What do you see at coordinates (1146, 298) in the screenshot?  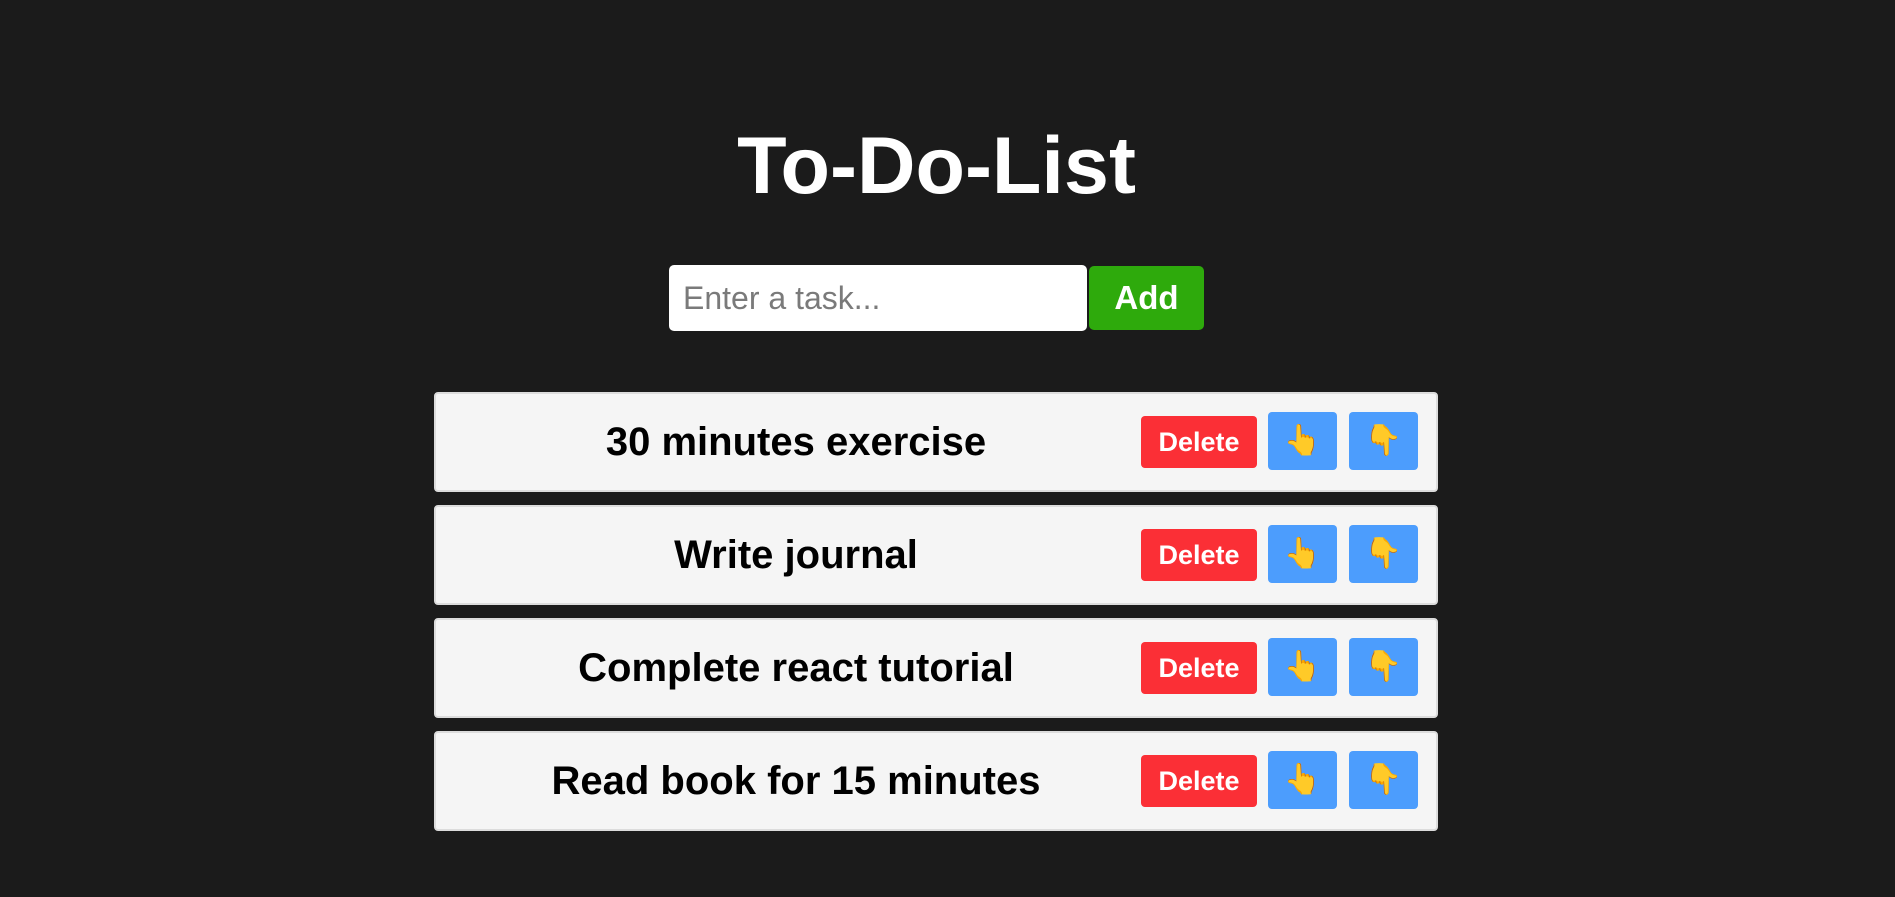 I see `add-button: Add` at bounding box center [1146, 298].